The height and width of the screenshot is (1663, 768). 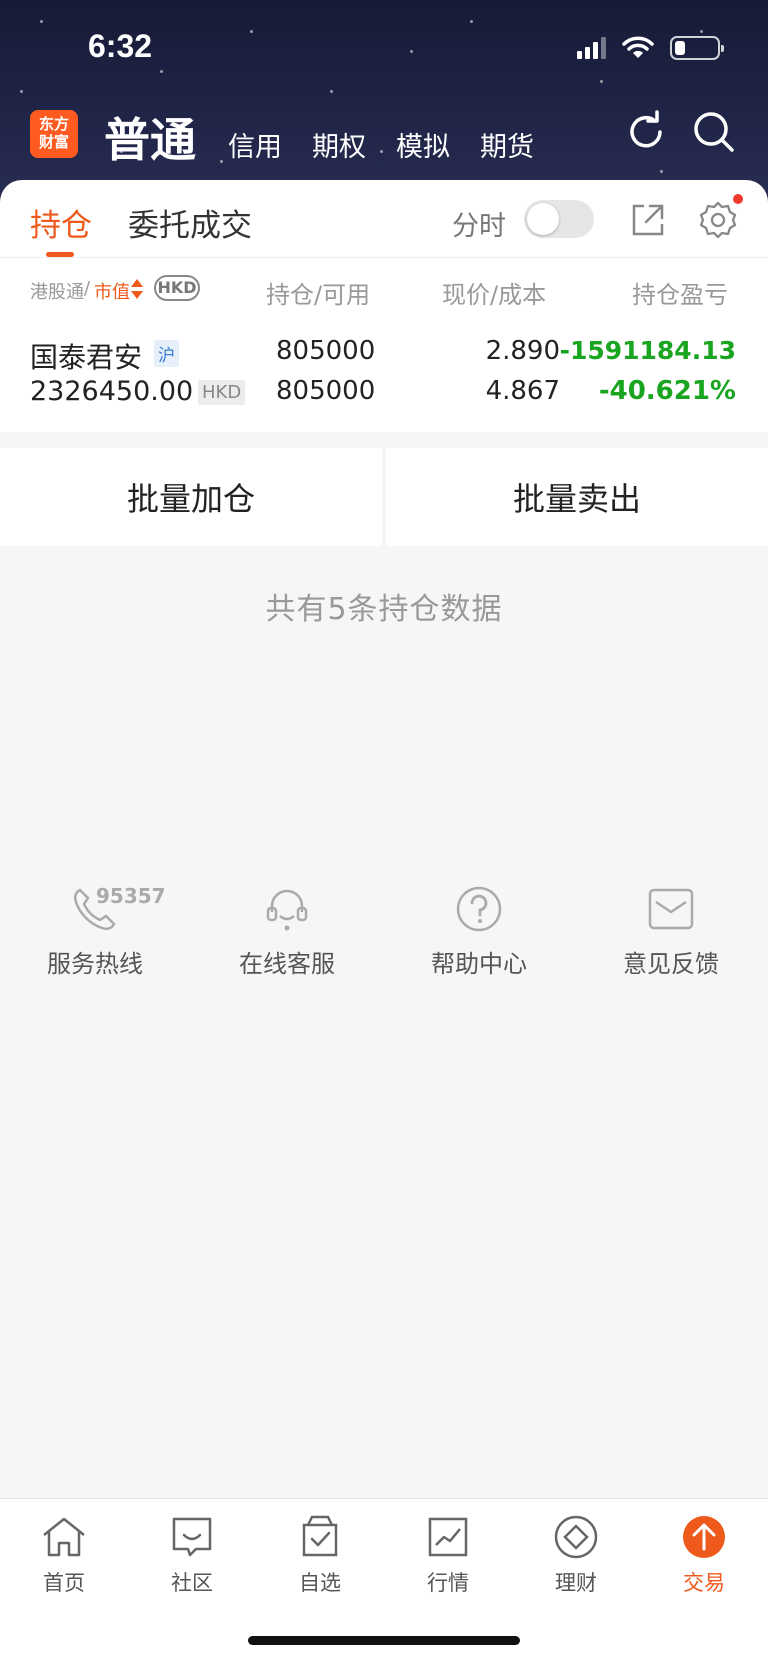 I want to click on service-label: 意见反馈, so click(x=671, y=964).